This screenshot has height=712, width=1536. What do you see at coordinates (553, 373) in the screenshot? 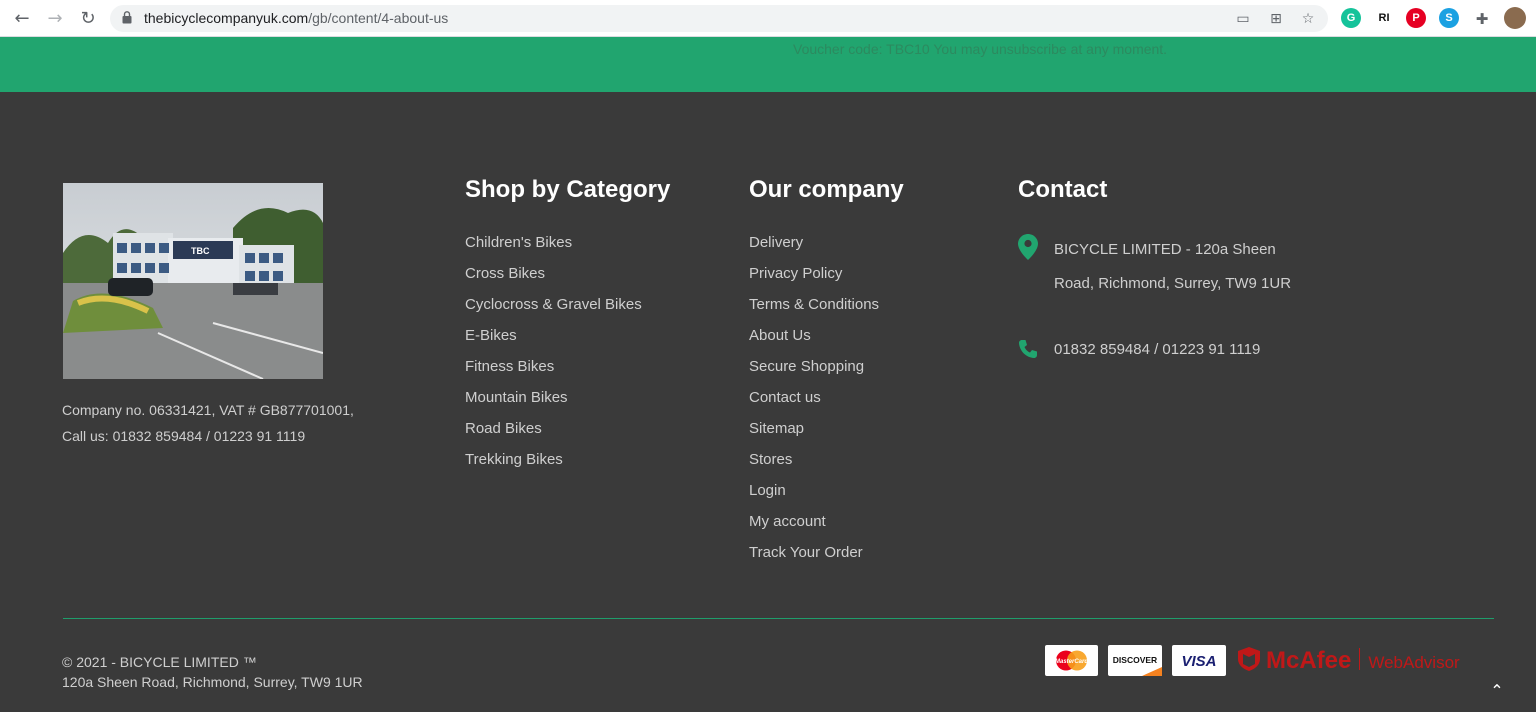
I see `category-link-fitness-bikes: Fitness Bikes` at bounding box center [553, 373].